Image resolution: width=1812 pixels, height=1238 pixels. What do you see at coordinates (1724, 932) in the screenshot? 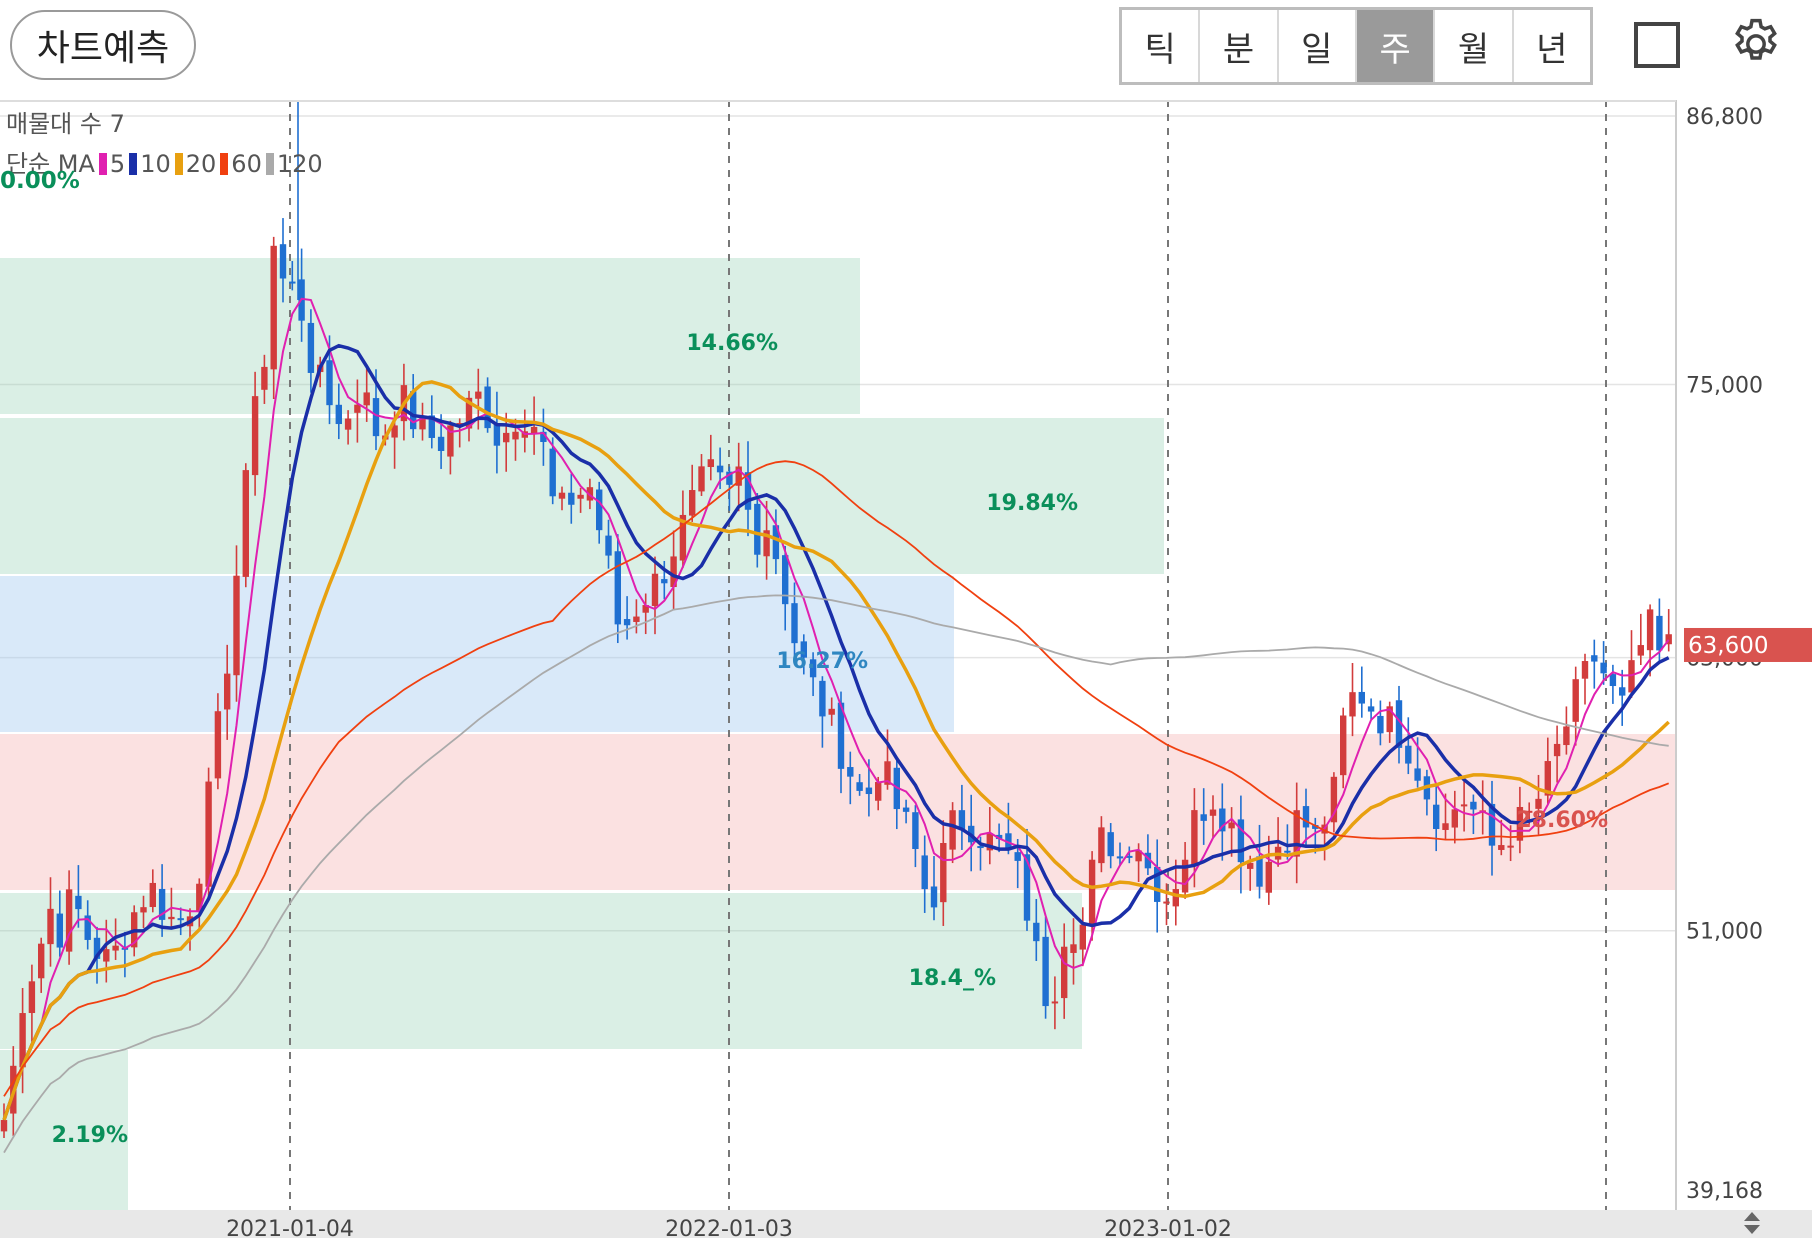
I see `y-axis-label-3: 51,000` at bounding box center [1724, 932].